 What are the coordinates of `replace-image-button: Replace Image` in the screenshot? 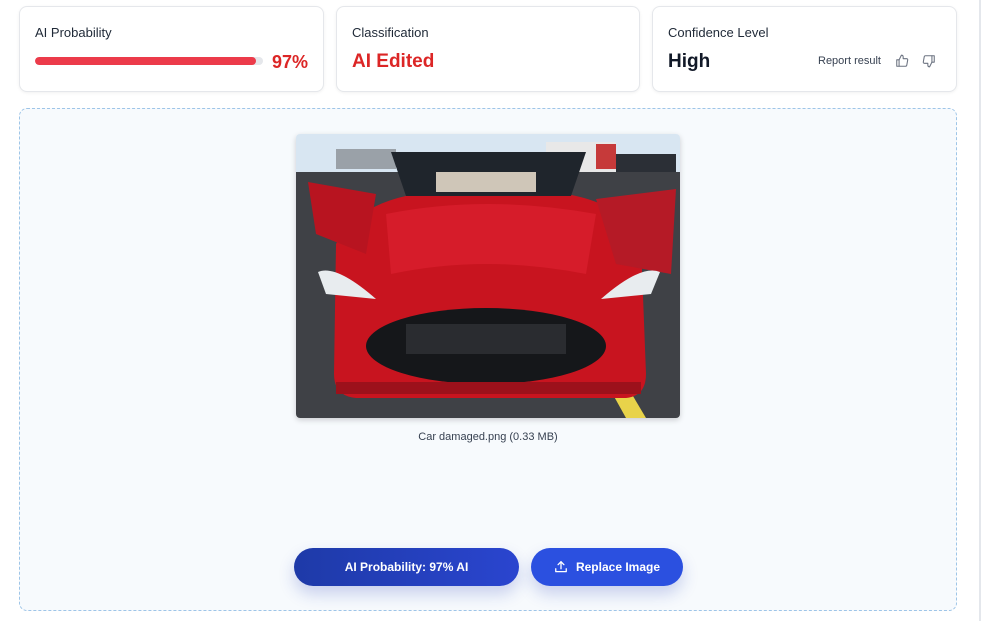 It's located at (607, 567).